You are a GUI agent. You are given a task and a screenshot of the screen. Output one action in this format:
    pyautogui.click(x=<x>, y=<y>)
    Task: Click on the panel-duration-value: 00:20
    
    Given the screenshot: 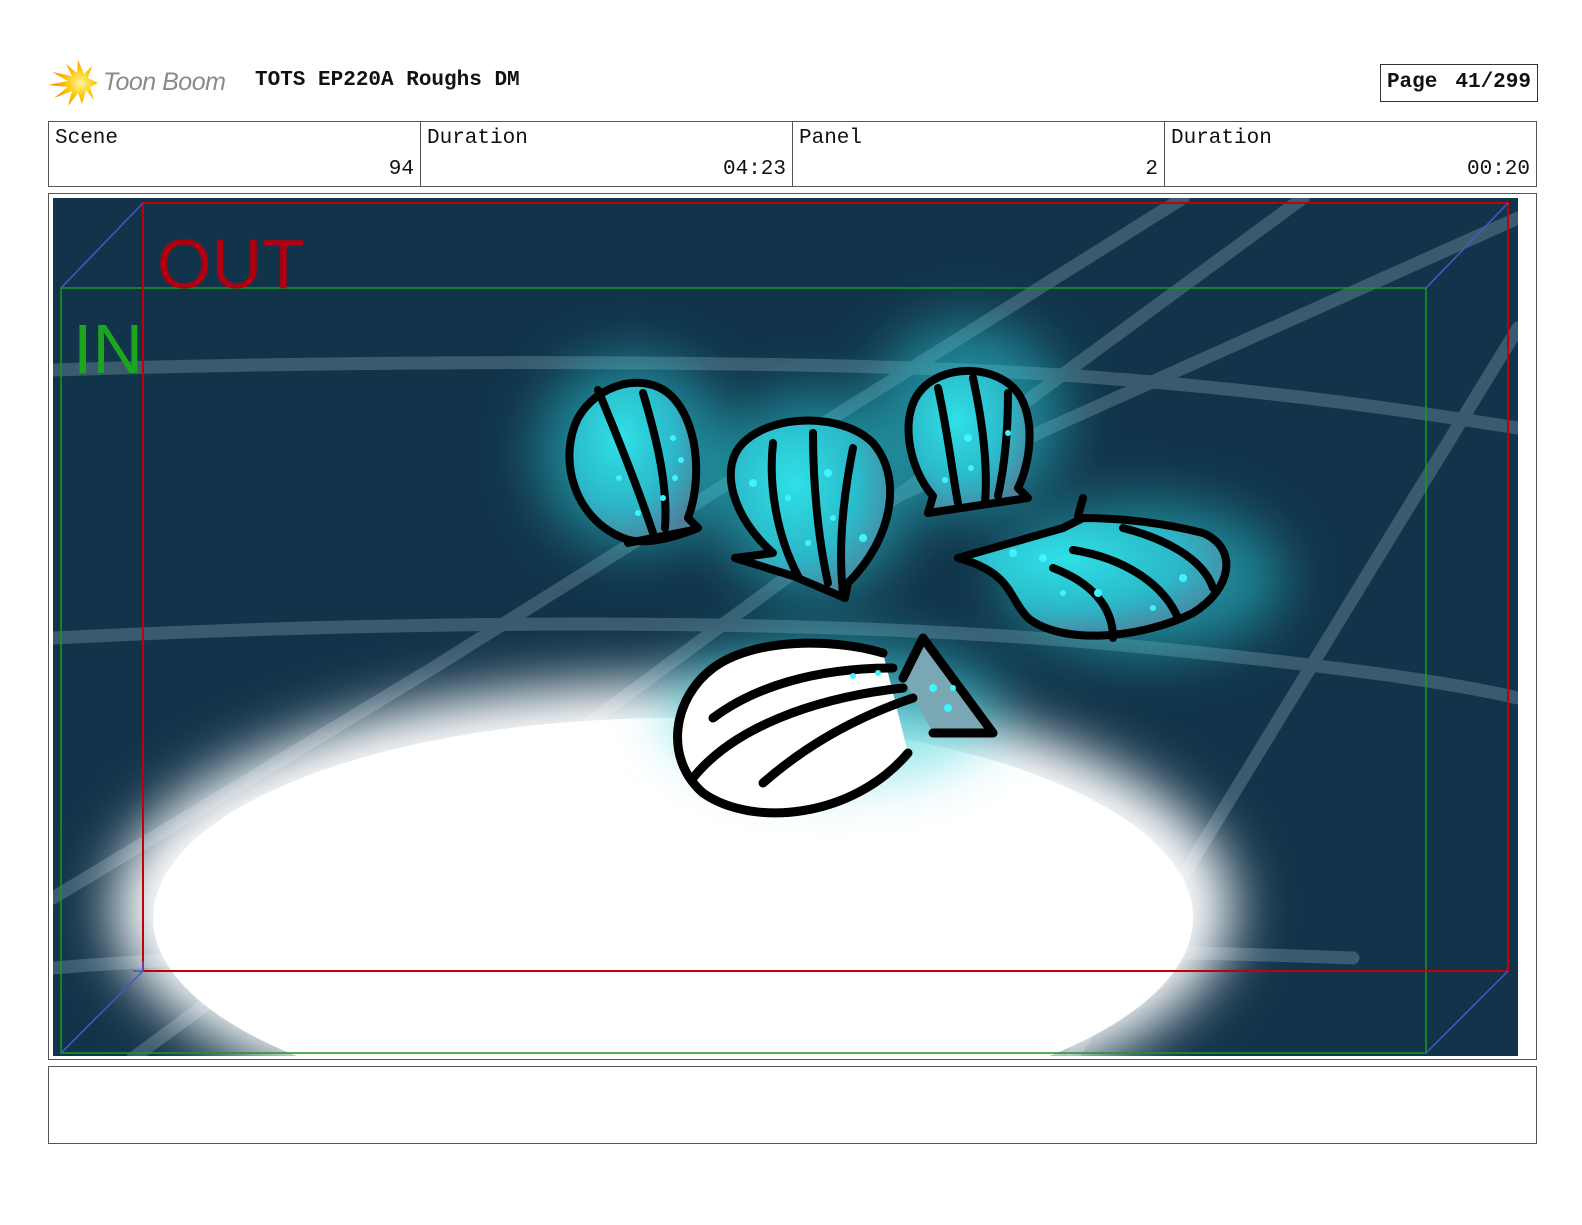 What is the action you would take?
    pyautogui.click(x=1498, y=169)
    